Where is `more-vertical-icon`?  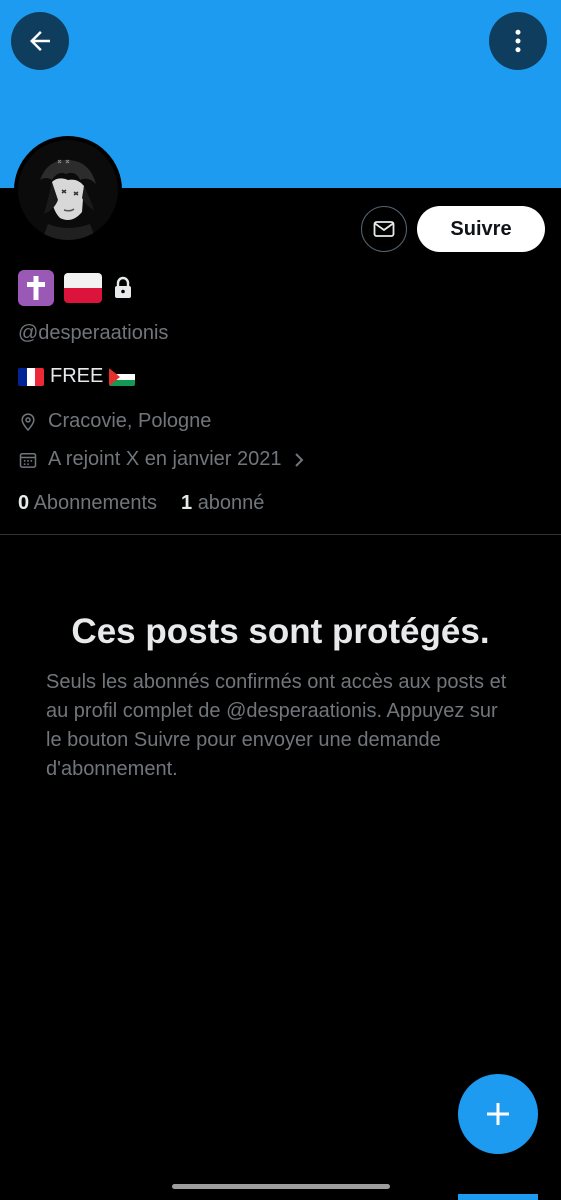
more-vertical-icon is located at coordinates (518, 41).